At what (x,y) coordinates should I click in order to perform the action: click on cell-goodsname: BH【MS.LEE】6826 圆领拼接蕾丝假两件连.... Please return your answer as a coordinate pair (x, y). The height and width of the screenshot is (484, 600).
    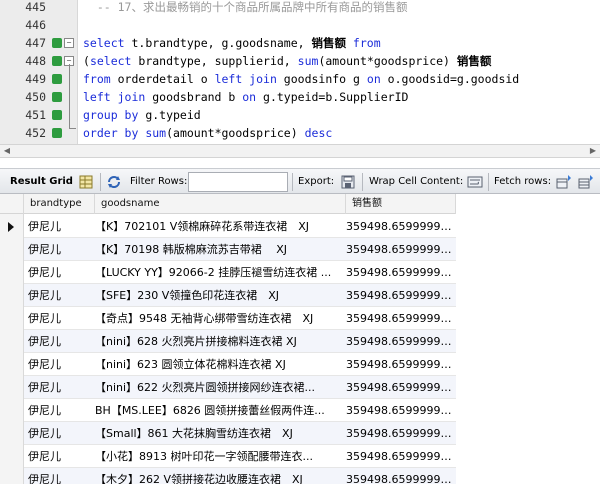
    Looking at the image, I should click on (220, 410).